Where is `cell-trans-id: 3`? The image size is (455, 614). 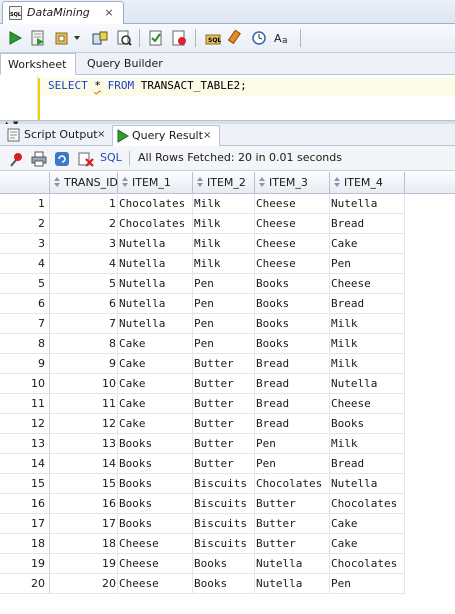 cell-trans-id: 3 is located at coordinates (84, 244).